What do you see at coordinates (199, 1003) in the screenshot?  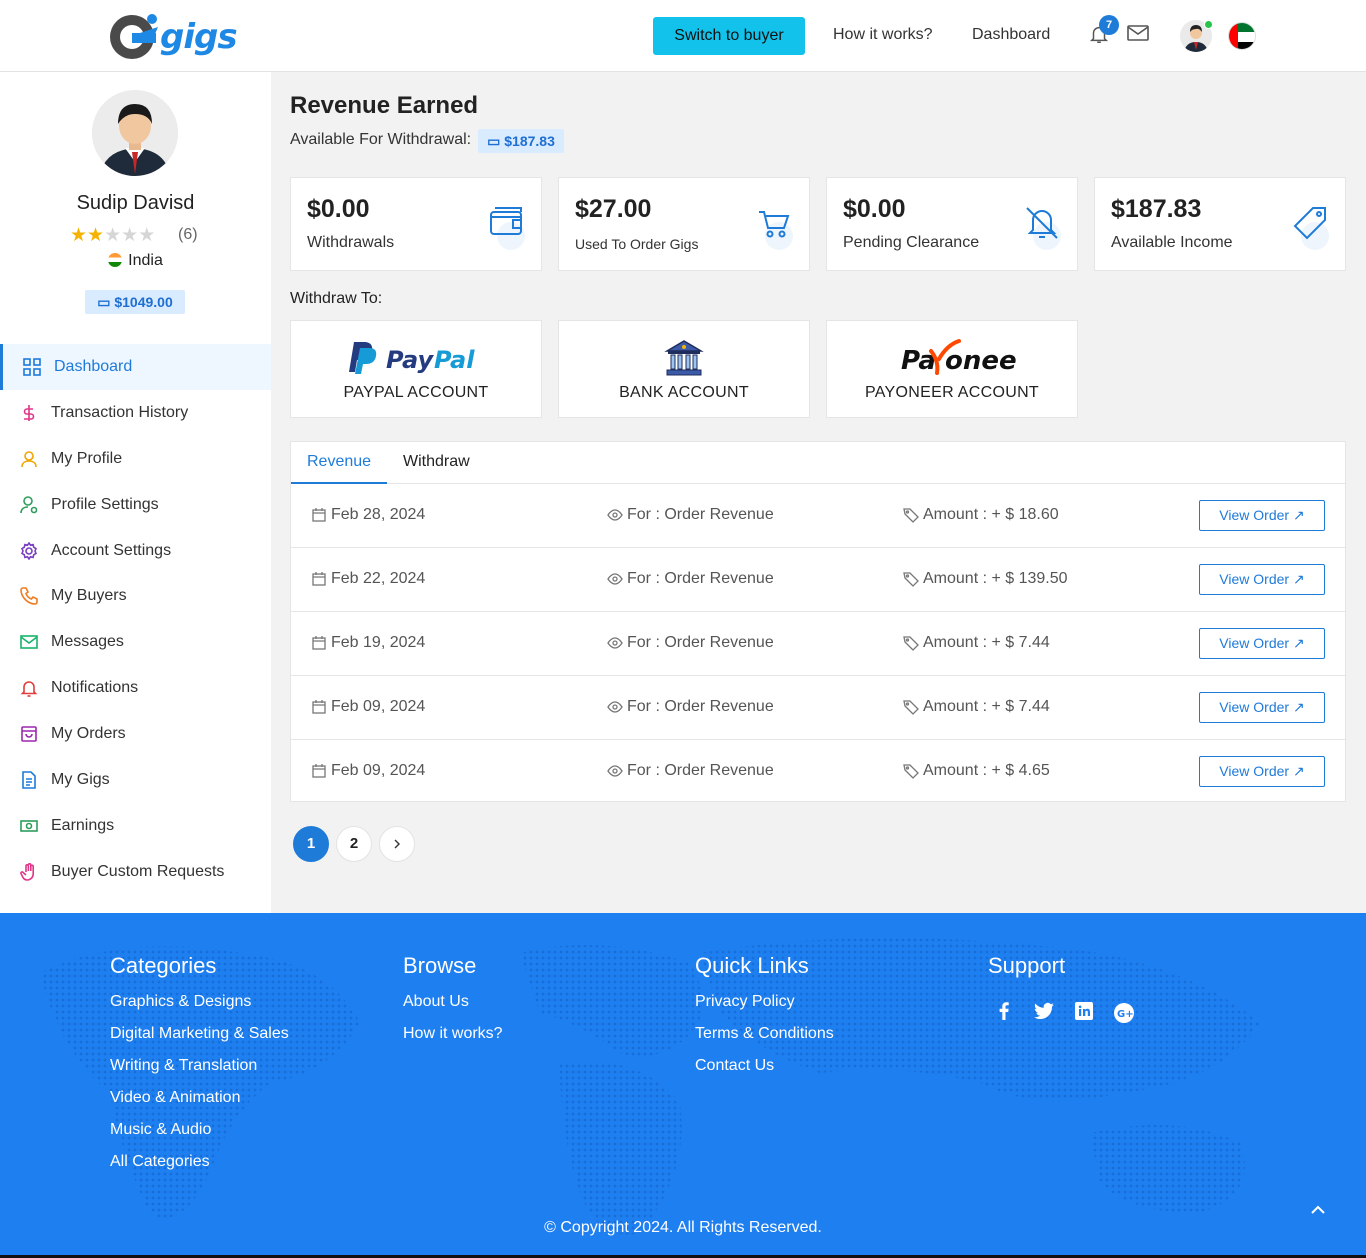 I see `footer-link: Graphics & Designs` at bounding box center [199, 1003].